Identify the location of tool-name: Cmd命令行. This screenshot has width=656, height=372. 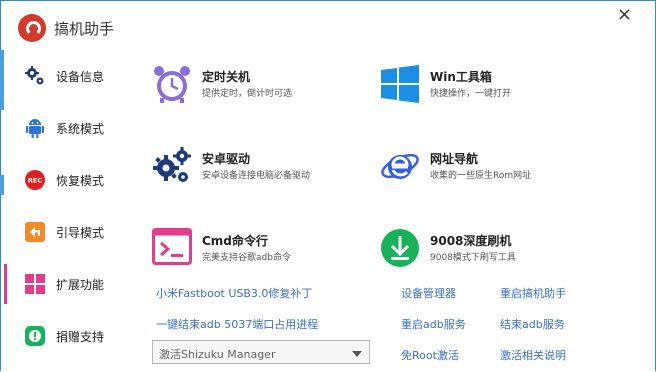
(235, 241).